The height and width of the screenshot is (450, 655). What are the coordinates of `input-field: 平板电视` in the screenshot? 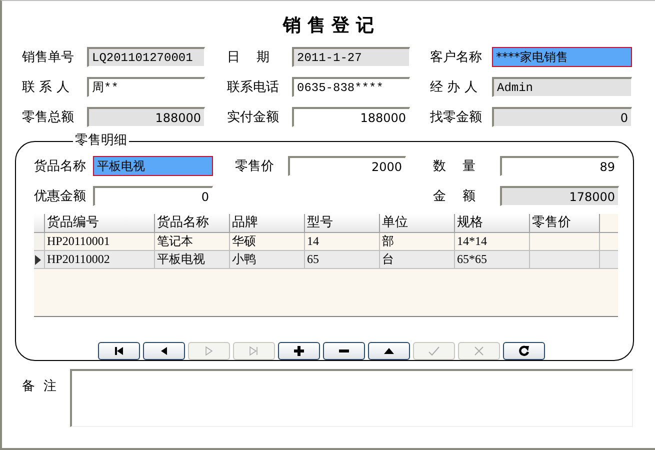 It's located at (153, 166).